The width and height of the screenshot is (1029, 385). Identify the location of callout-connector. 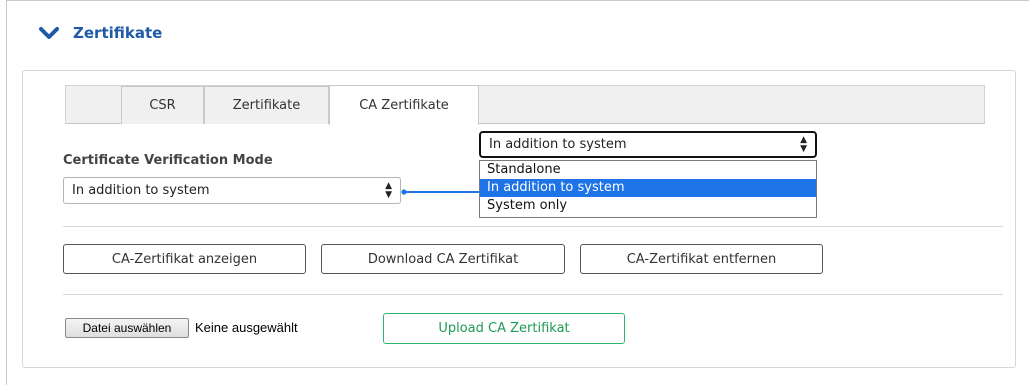
(441, 192).